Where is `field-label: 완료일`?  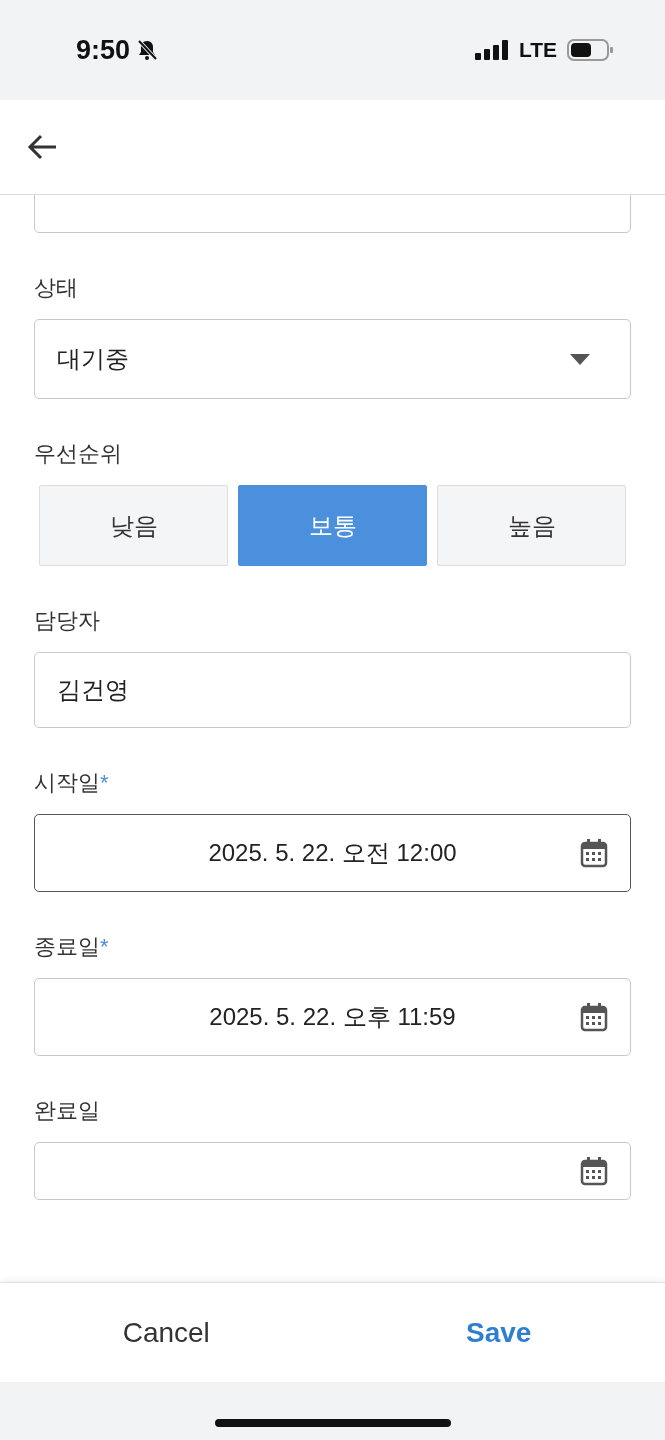 field-label: 완료일 is located at coordinates (67, 1111).